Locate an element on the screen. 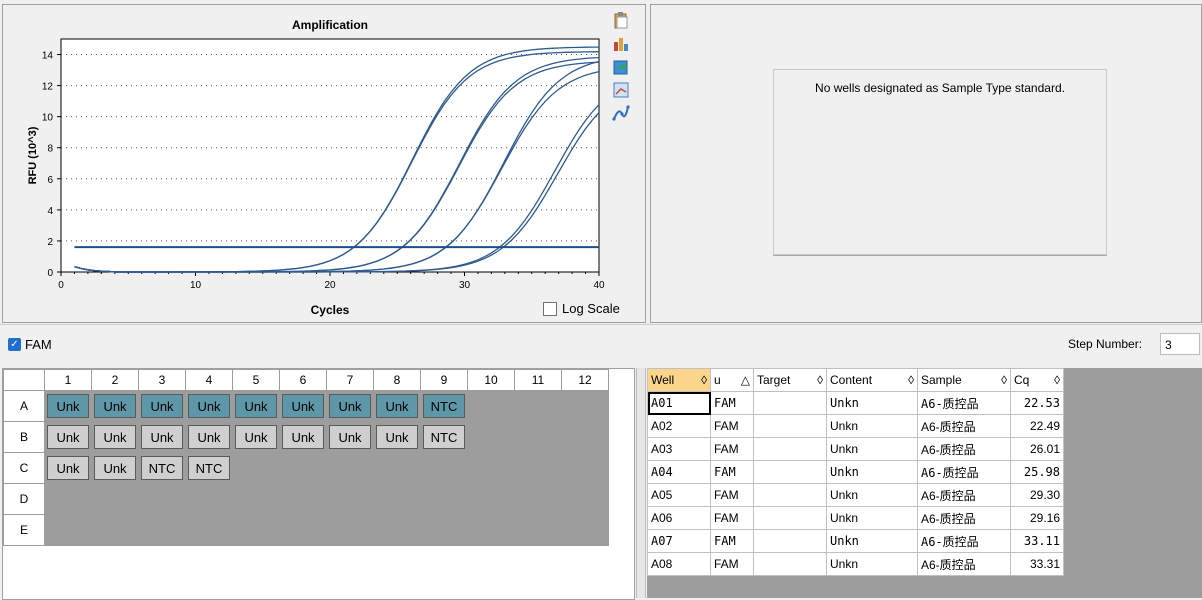  results-column-header: Cq ◊ is located at coordinates (1037, 380).